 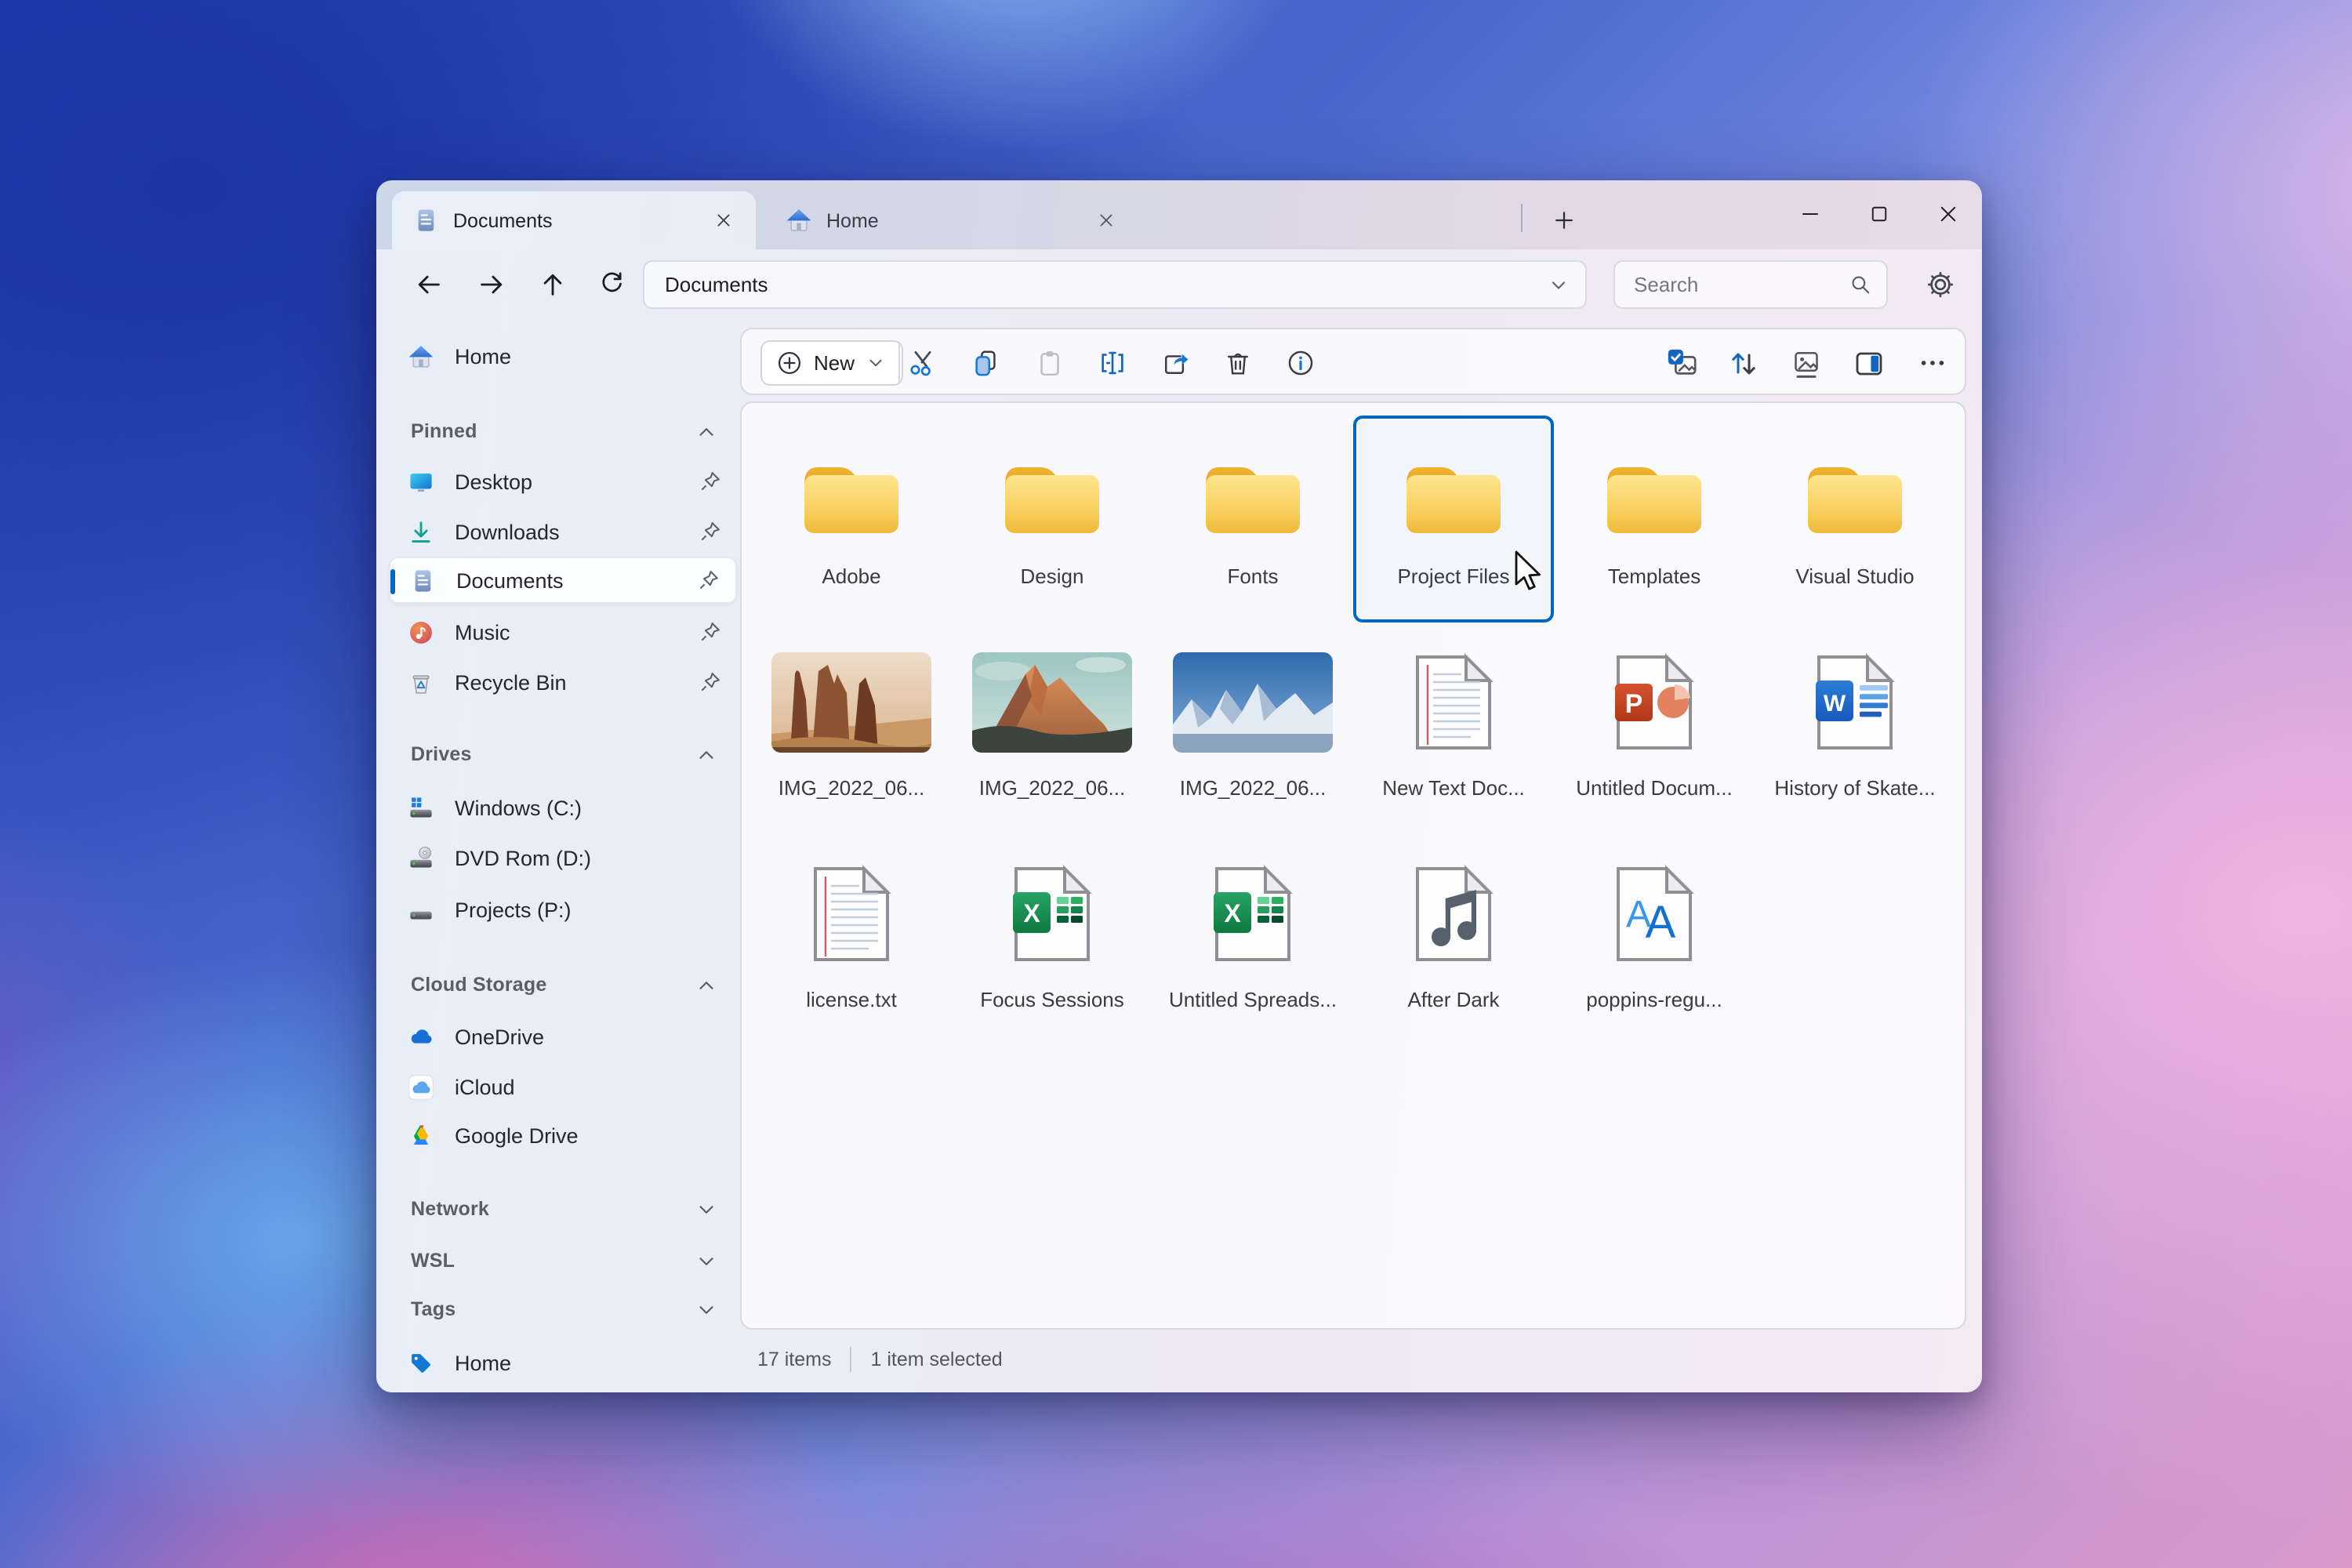 I want to click on file-tile-folder: Fonts, so click(x=1252, y=519).